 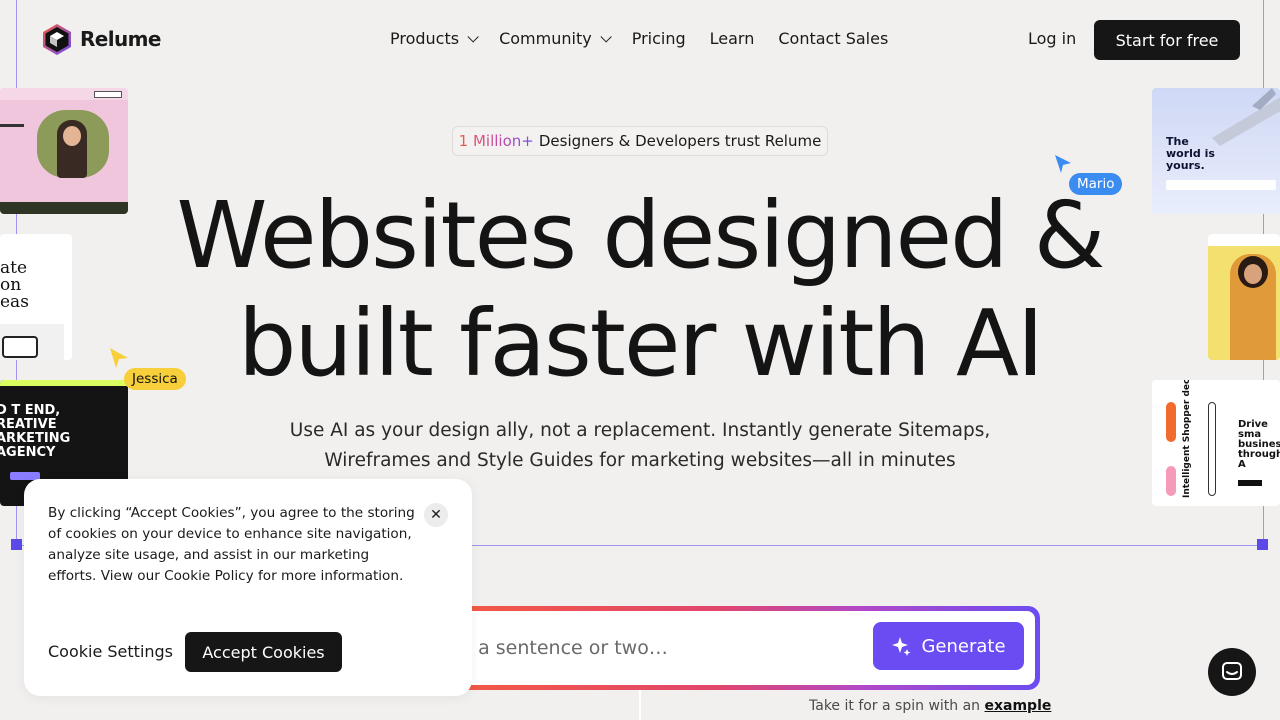 I want to click on spin-note-text: Take it for a spin with an, so click(x=895, y=706).